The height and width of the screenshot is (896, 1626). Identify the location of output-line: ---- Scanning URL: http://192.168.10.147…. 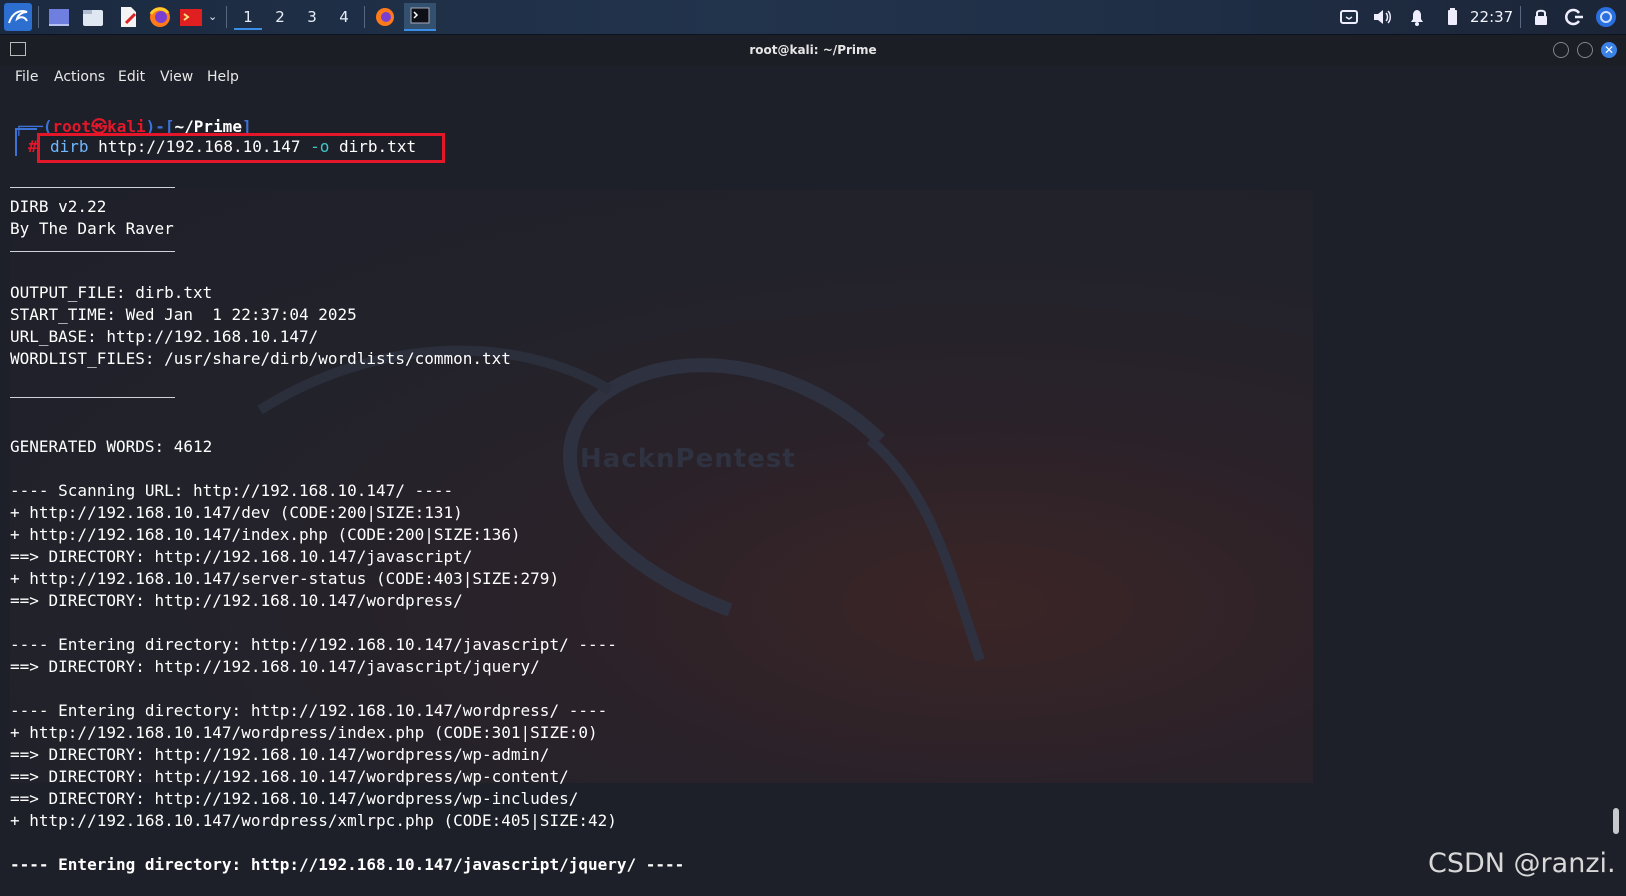
(232, 490).